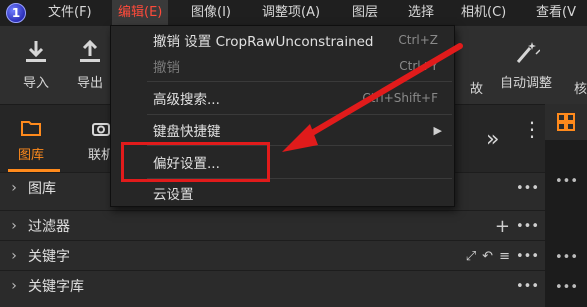 Image resolution: width=587 pixels, height=307 pixels. I want to click on import-icon, so click(36, 51).